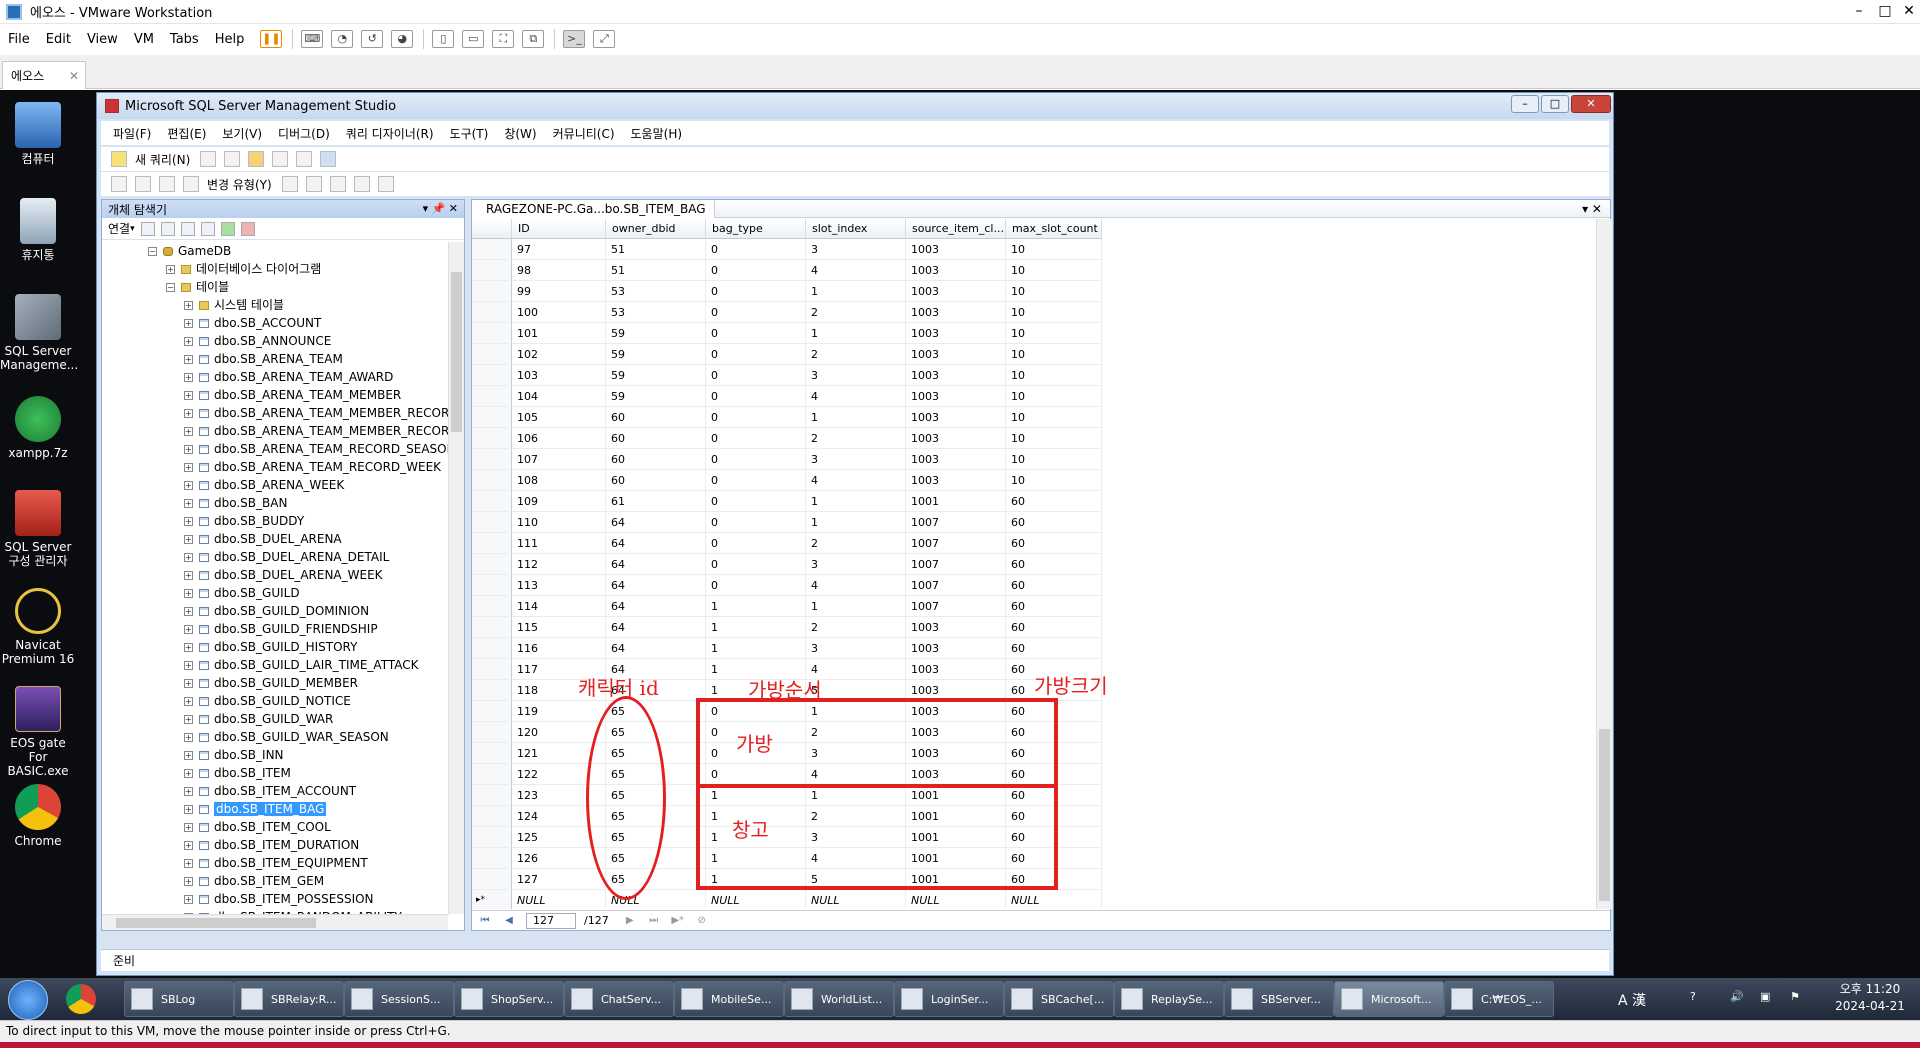 This screenshot has height=1048, width=1920. What do you see at coordinates (559, 270) in the screenshot?
I see `table-cell: 98` at bounding box center [559, 270].